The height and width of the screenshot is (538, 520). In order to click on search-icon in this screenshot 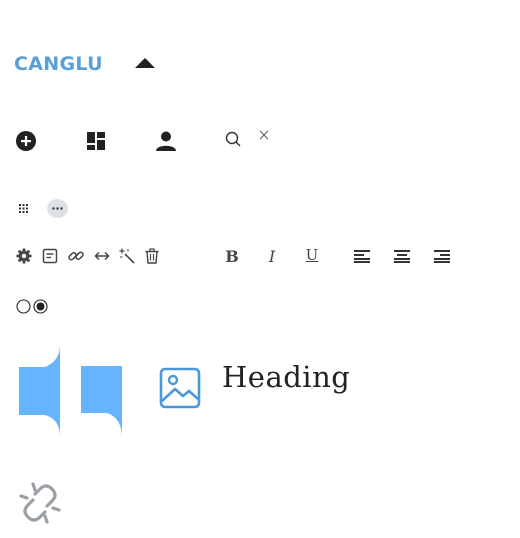, I will do `click(233, 139)`.